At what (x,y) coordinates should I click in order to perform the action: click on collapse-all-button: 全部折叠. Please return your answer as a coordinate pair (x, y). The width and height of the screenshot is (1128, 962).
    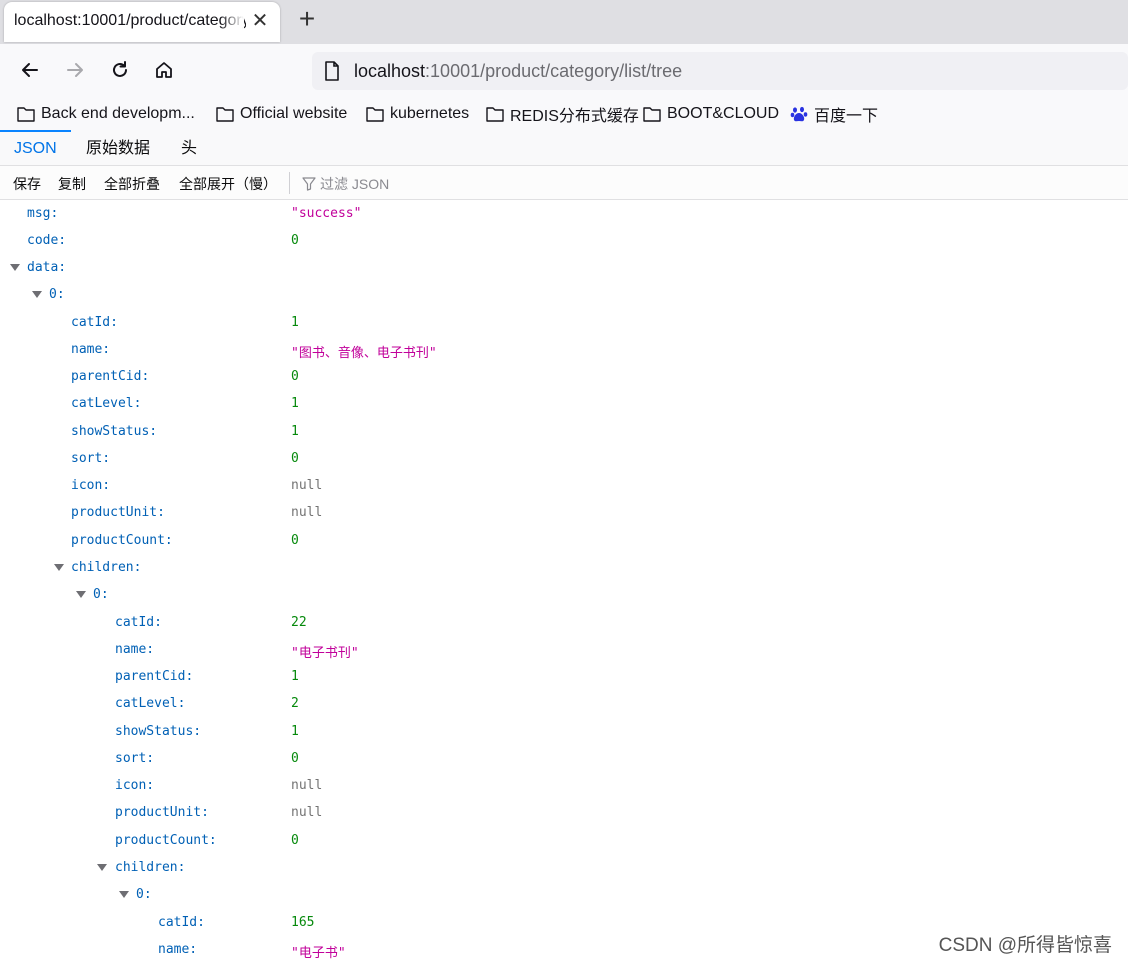
    Looking at the image, I should click on (132, 184).